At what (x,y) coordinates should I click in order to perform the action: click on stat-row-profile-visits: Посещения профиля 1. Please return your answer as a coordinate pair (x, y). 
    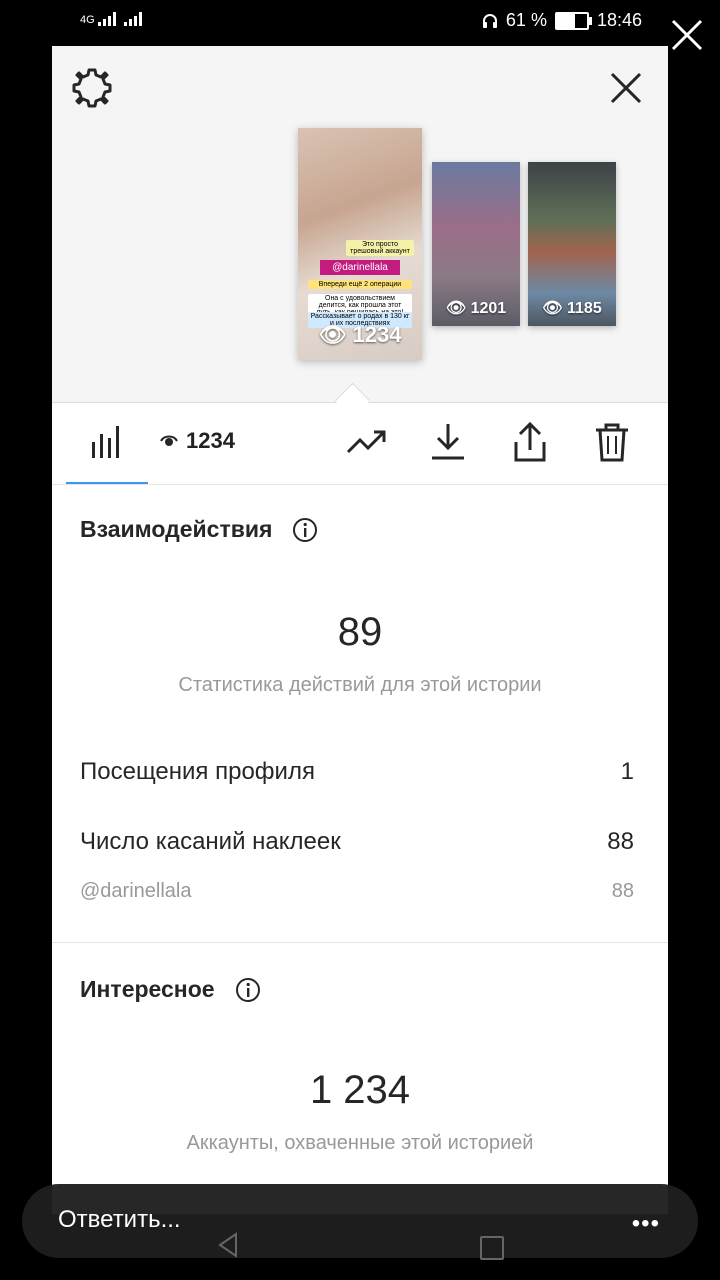
    Looking at the image, I should click on (357, 772).